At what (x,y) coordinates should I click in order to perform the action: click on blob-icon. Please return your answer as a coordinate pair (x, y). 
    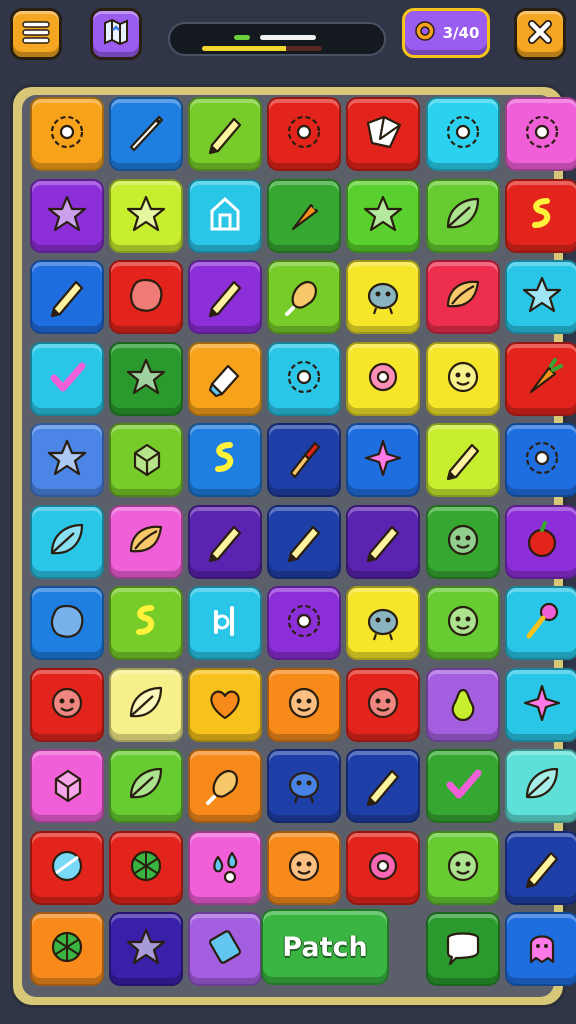
    Looking at the image, I should click on (67, 623).